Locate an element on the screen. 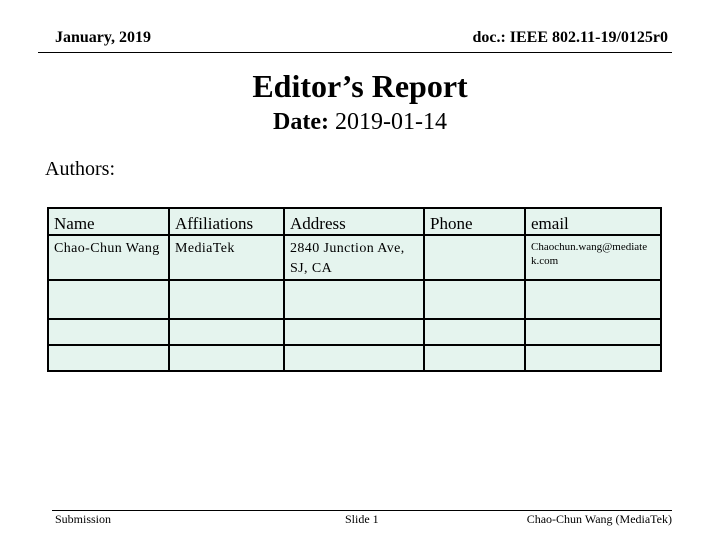  cell-address: 2840 Junction Ave, SJ, CA is located at coordinates (354, 257).